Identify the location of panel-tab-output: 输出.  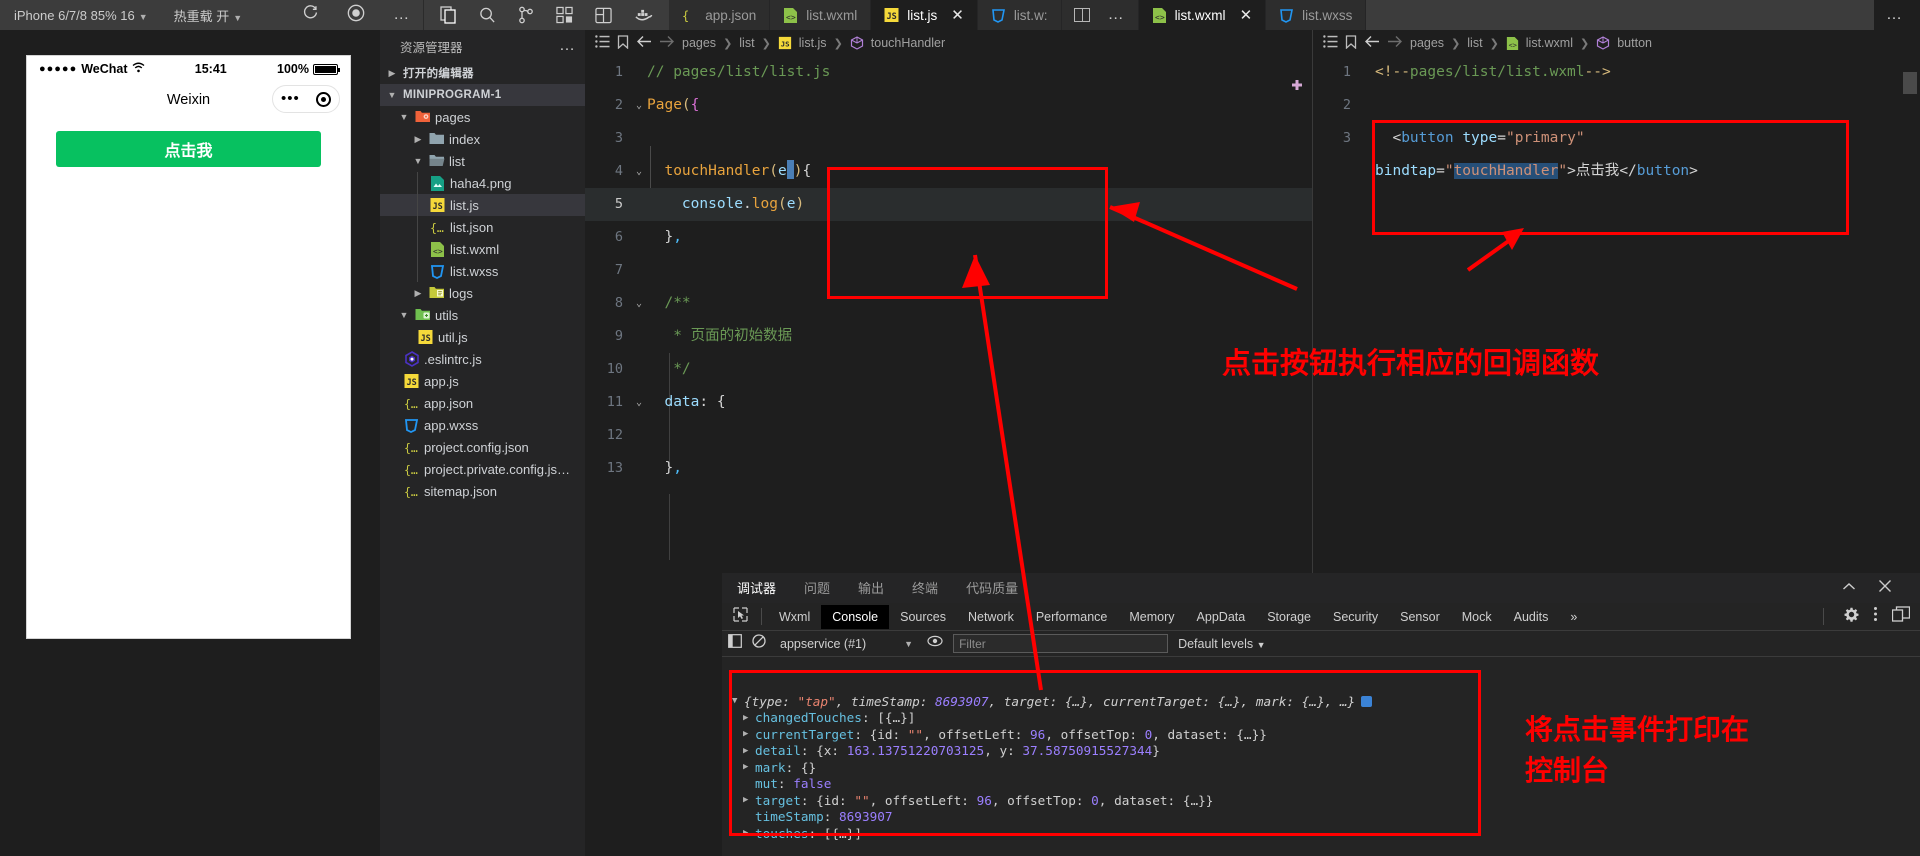
(871, 588).